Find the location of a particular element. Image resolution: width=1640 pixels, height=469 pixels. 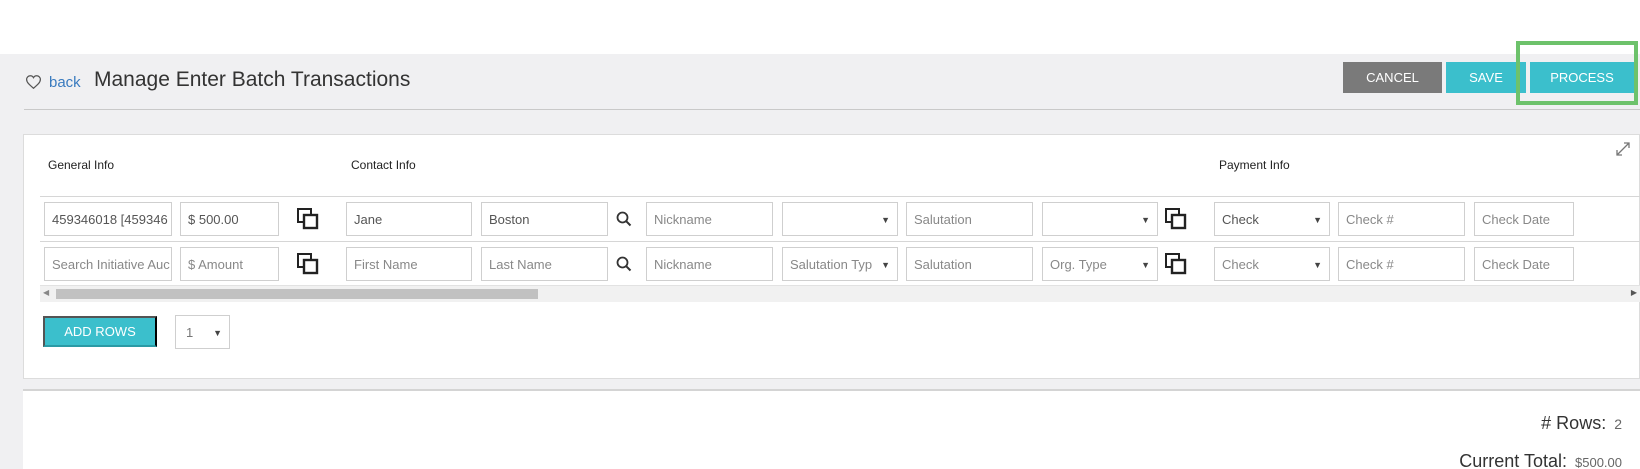

last-name-field: Last Name is located at coordinates (544, 264).